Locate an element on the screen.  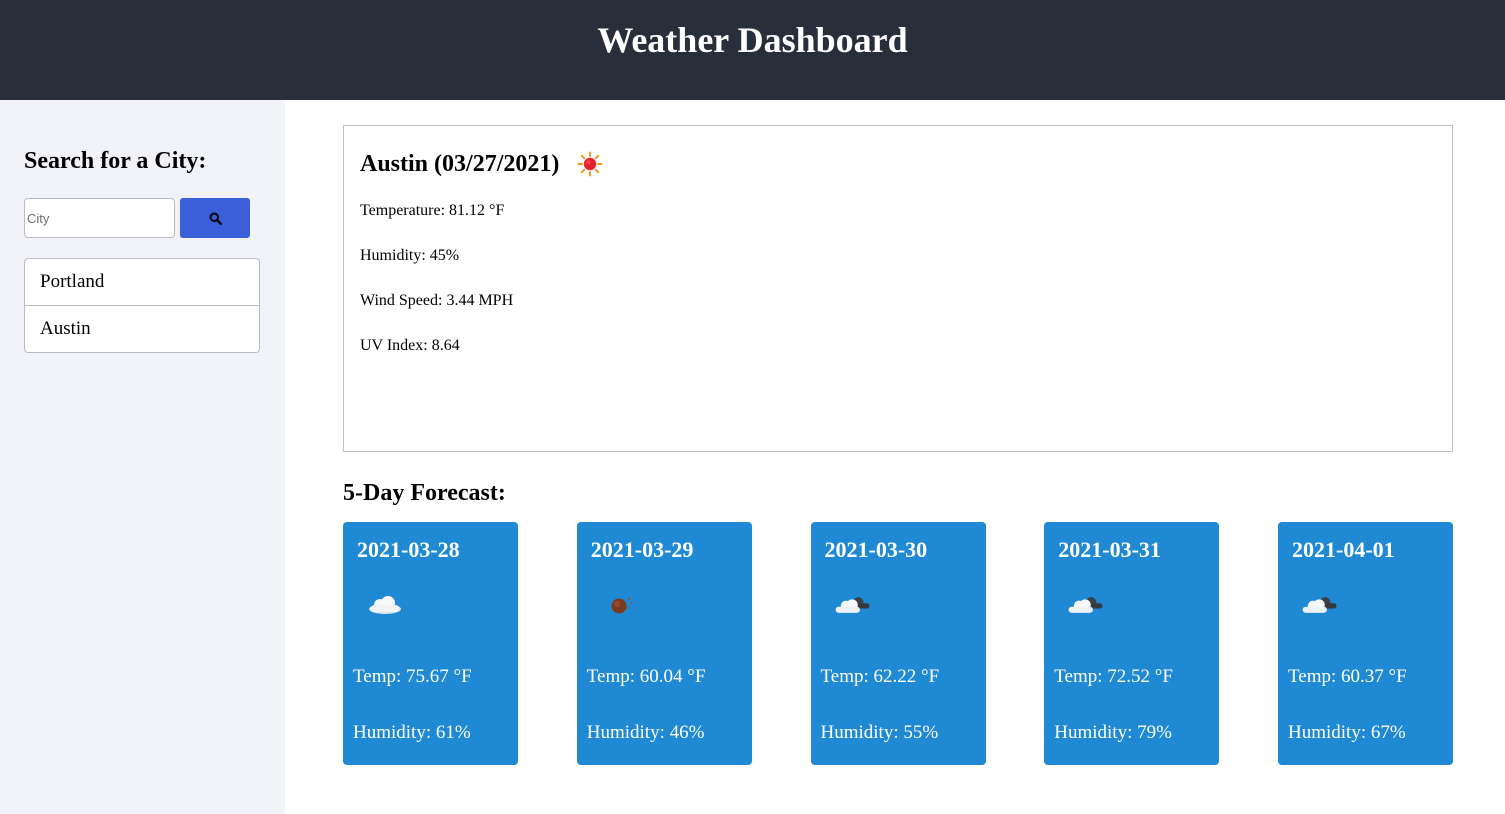
page-header: Weather Dashboard is located at coordinates (752, 50).